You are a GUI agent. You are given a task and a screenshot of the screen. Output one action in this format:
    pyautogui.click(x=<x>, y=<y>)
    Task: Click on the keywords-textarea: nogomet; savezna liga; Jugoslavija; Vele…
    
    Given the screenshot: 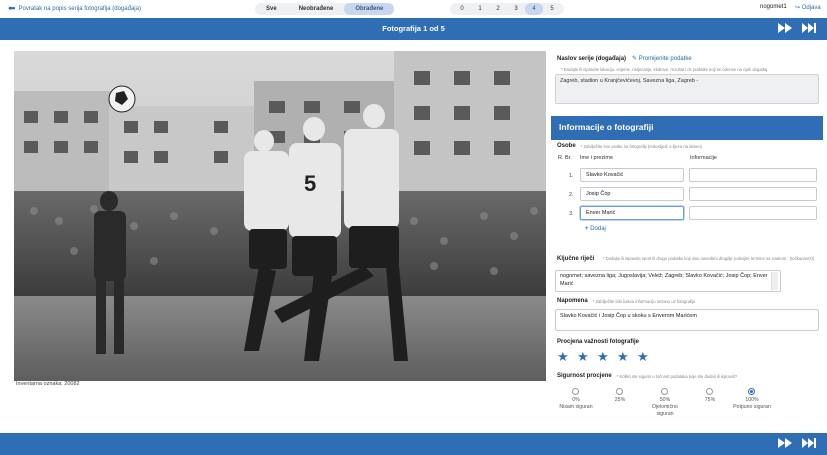 What is the action you would take?
    pyautogui.click(x=668, y=281)
    